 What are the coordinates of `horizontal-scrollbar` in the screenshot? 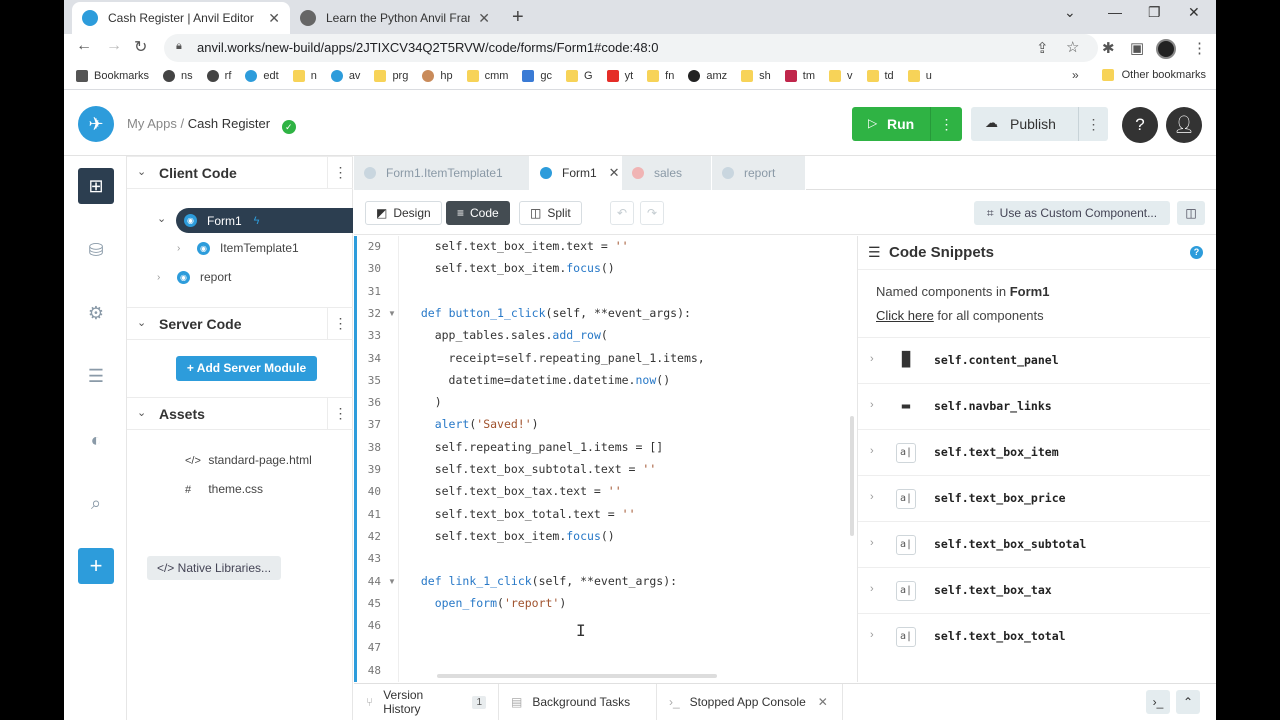 It's located at (577, 676).